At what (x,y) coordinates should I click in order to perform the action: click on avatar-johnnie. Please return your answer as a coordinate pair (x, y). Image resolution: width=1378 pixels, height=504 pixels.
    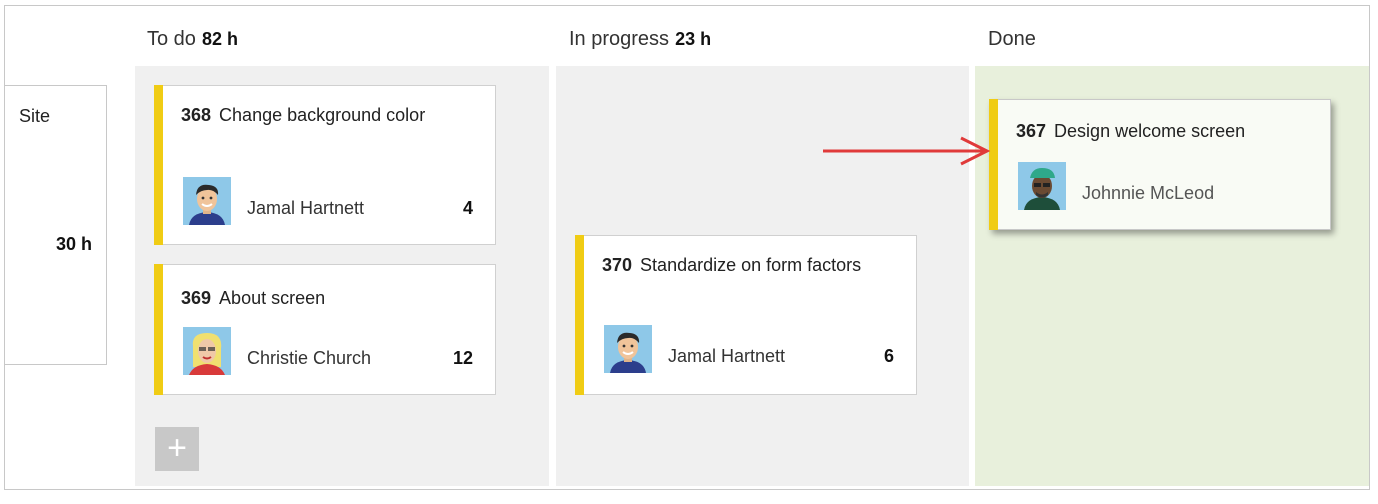
    Looking at the image, I should click on (1042, 186).